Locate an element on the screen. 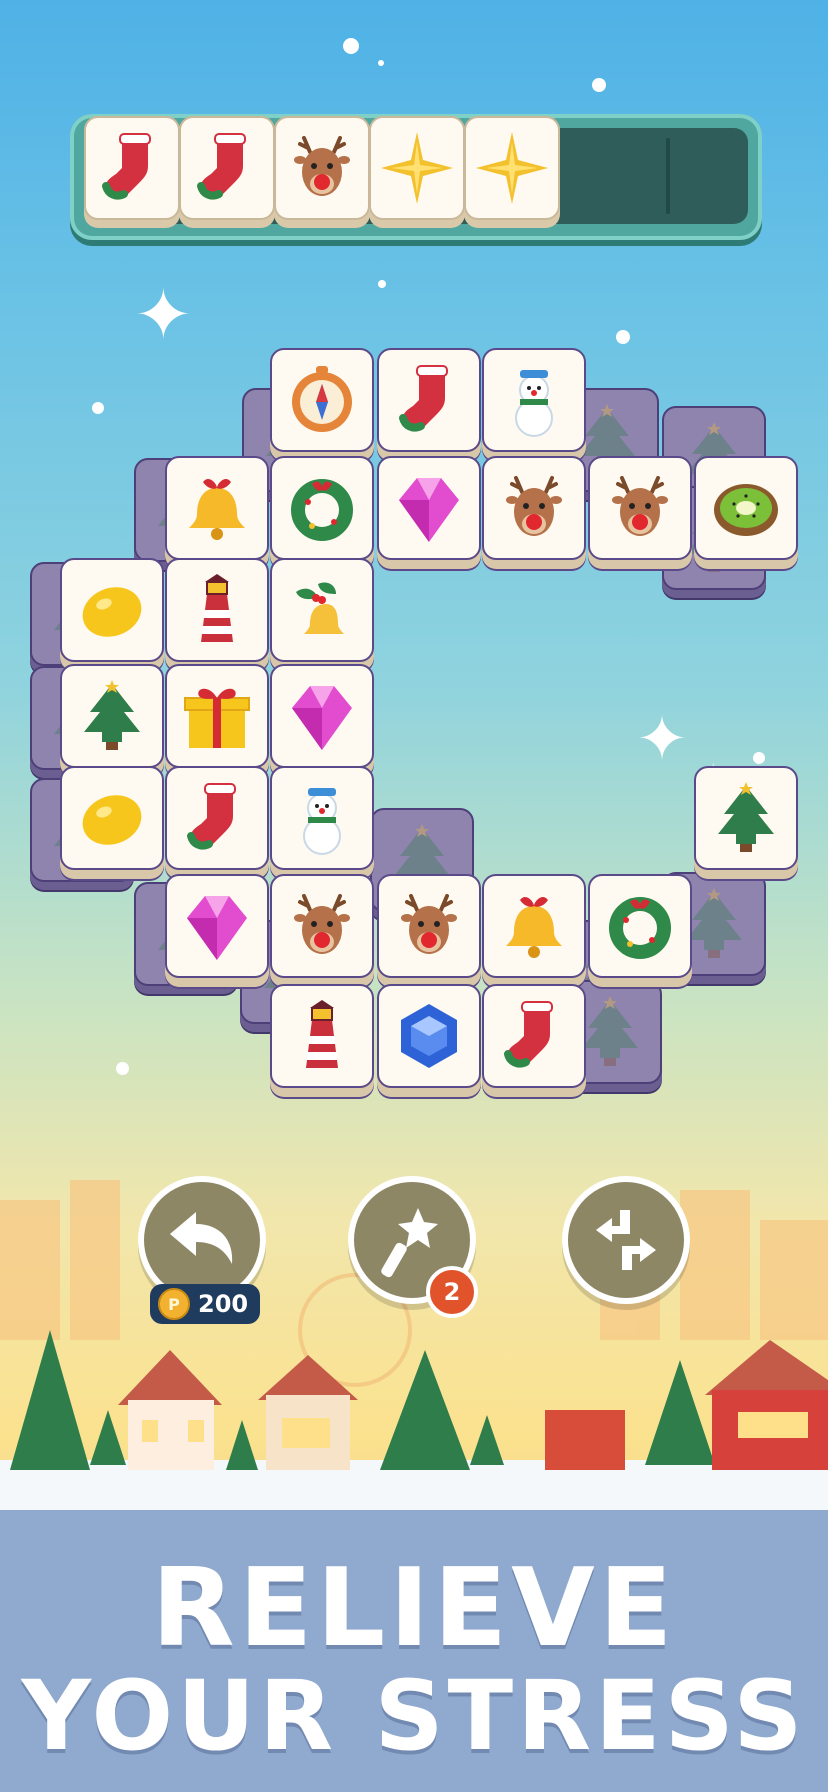  holly-bell-icon is located at coordinates (320, 608).